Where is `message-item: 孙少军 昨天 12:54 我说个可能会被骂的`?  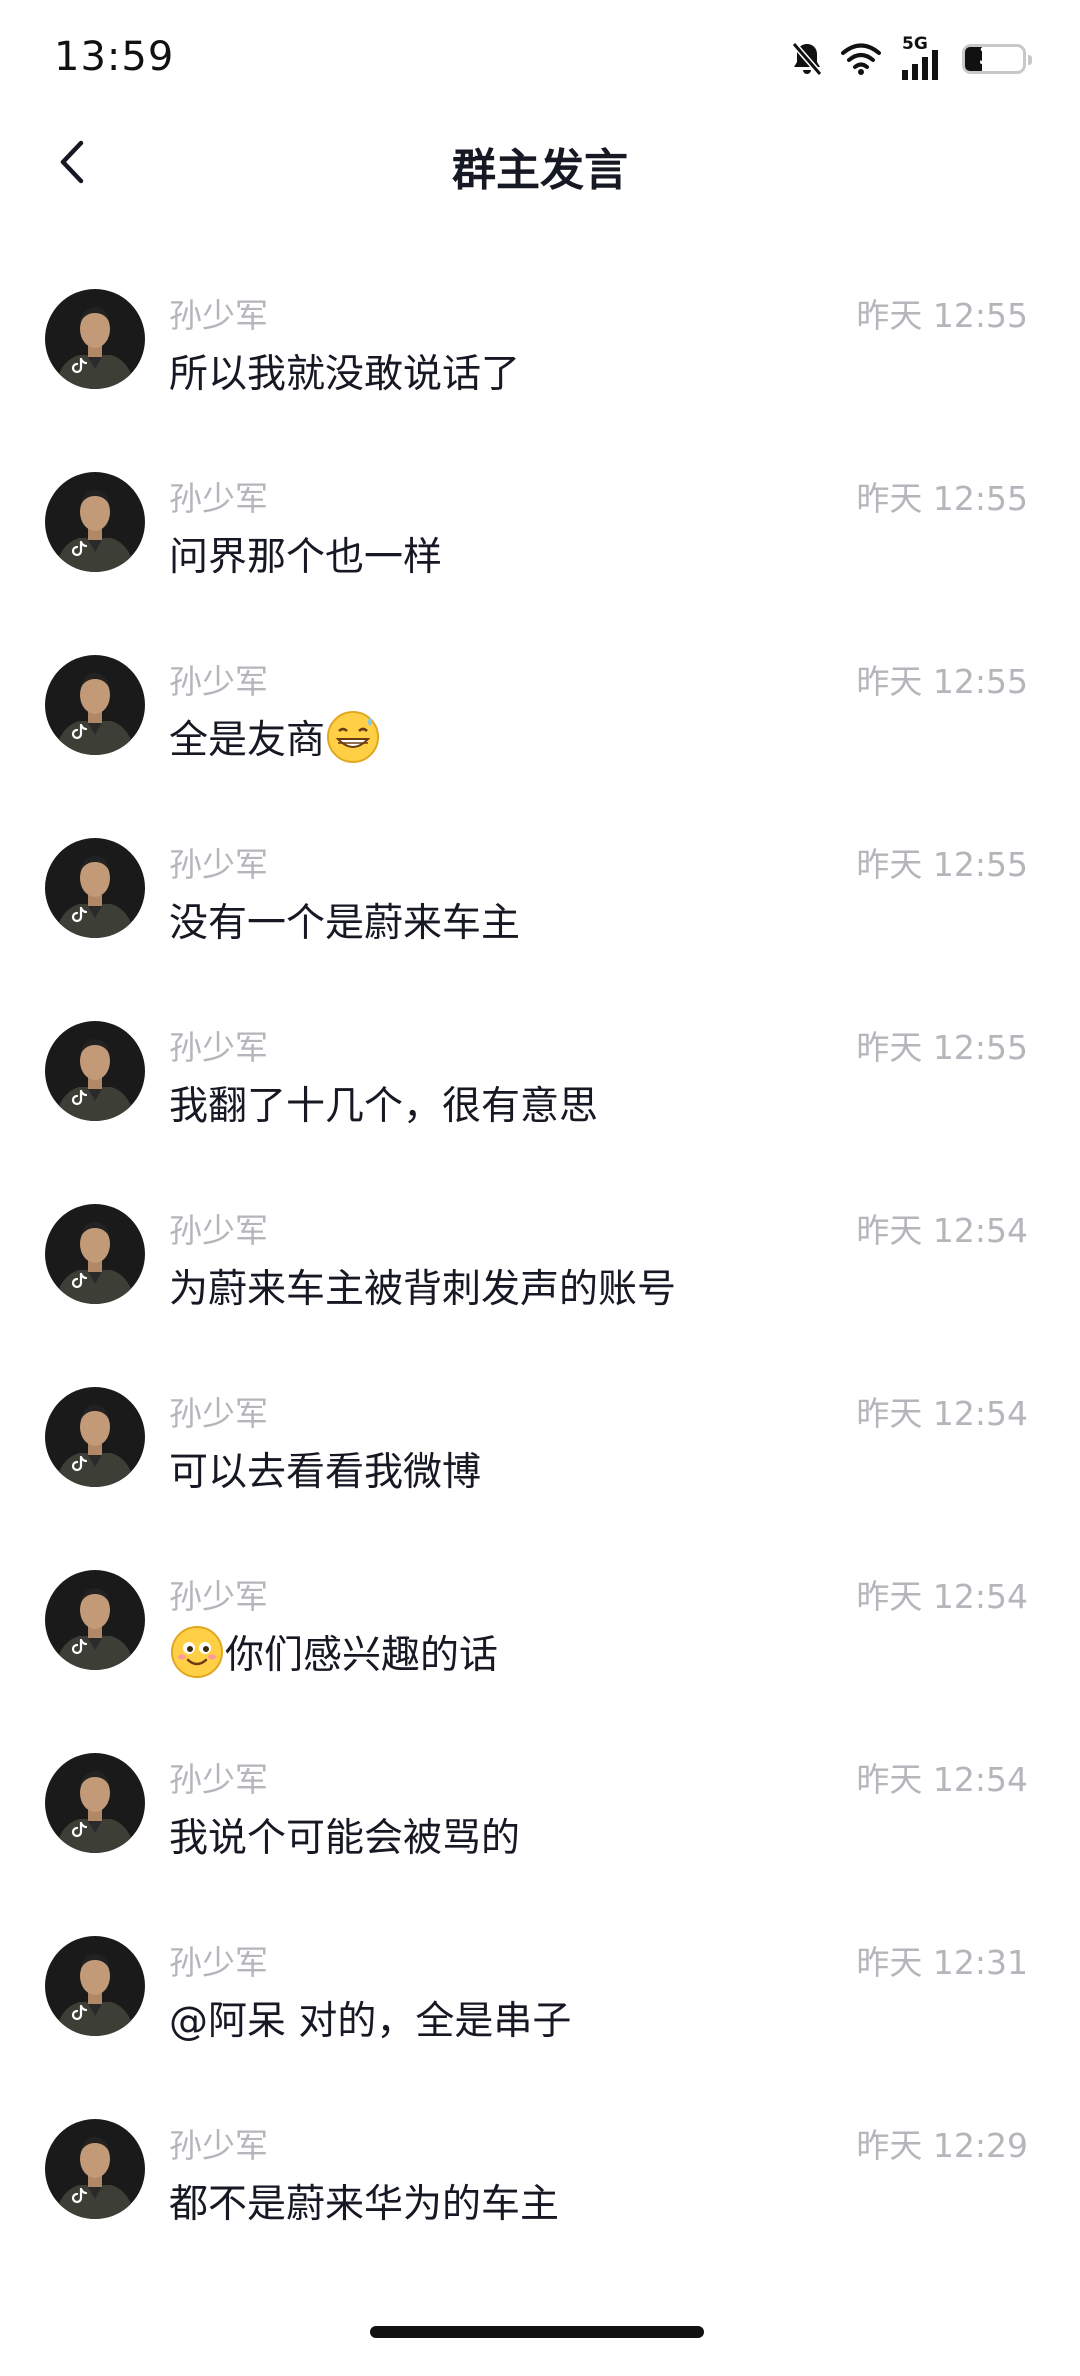 message-item: 孙少军 昨天 12:54 我说个可能会被骂的 is located at coordinates (540, 1840).